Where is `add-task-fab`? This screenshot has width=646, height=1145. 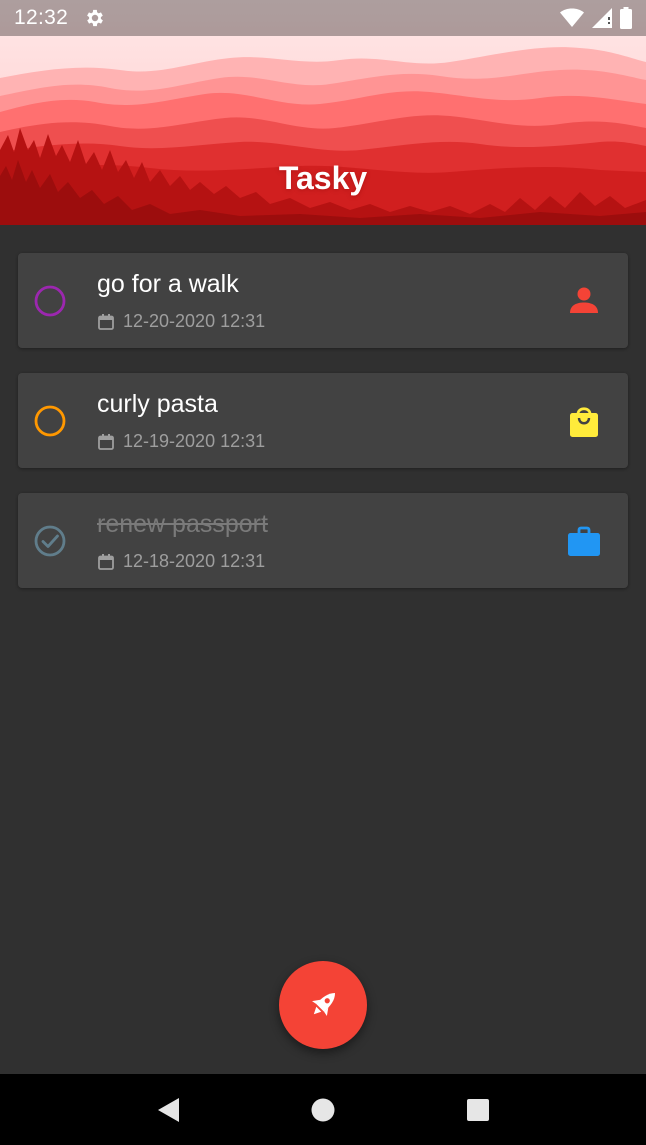
add-task-fab is located at coordinates (323, 1005).